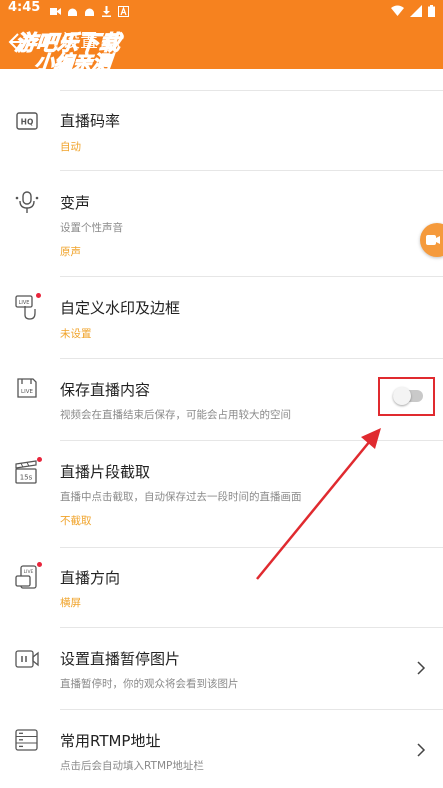 The height and width of the screenshot is (788, 443). What do you see at coordinates (221, 588) in the screenshot?
I see `setting-orientation: LIVE 直播方向 横屏` at bounding box center [221, 588].